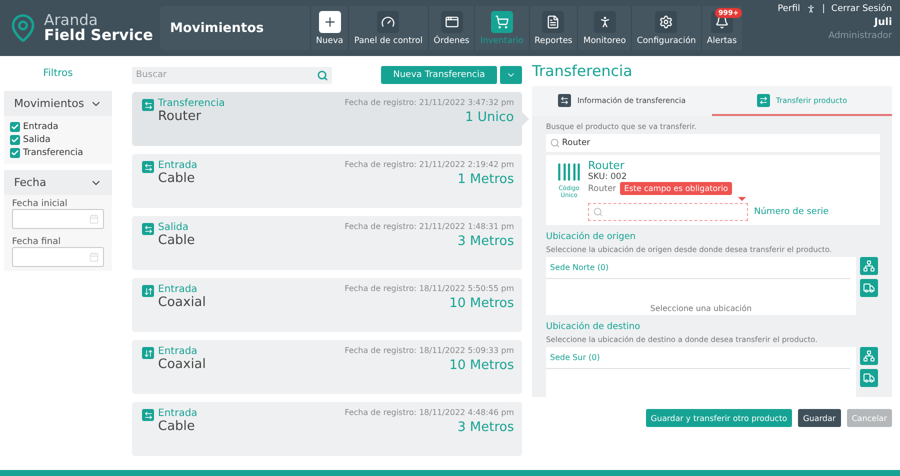  Describe the element at coordinates (553, 21) in the screenshot. I see `document-icon` at that location.